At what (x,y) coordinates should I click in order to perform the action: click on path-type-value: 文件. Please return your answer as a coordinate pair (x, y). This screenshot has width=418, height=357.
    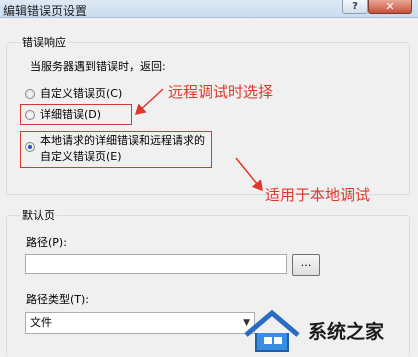
    Looking at the image, I should click on (41, 322).